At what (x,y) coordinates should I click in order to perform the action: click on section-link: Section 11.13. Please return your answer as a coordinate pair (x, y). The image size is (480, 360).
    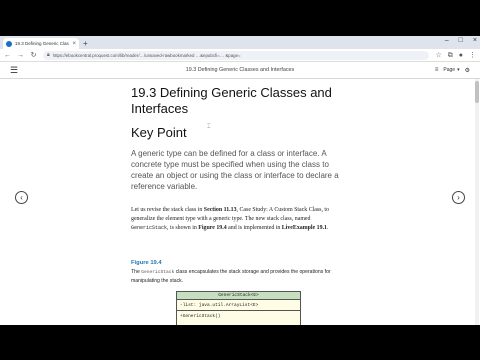
    Looking at the image, I should click on (220, 210).